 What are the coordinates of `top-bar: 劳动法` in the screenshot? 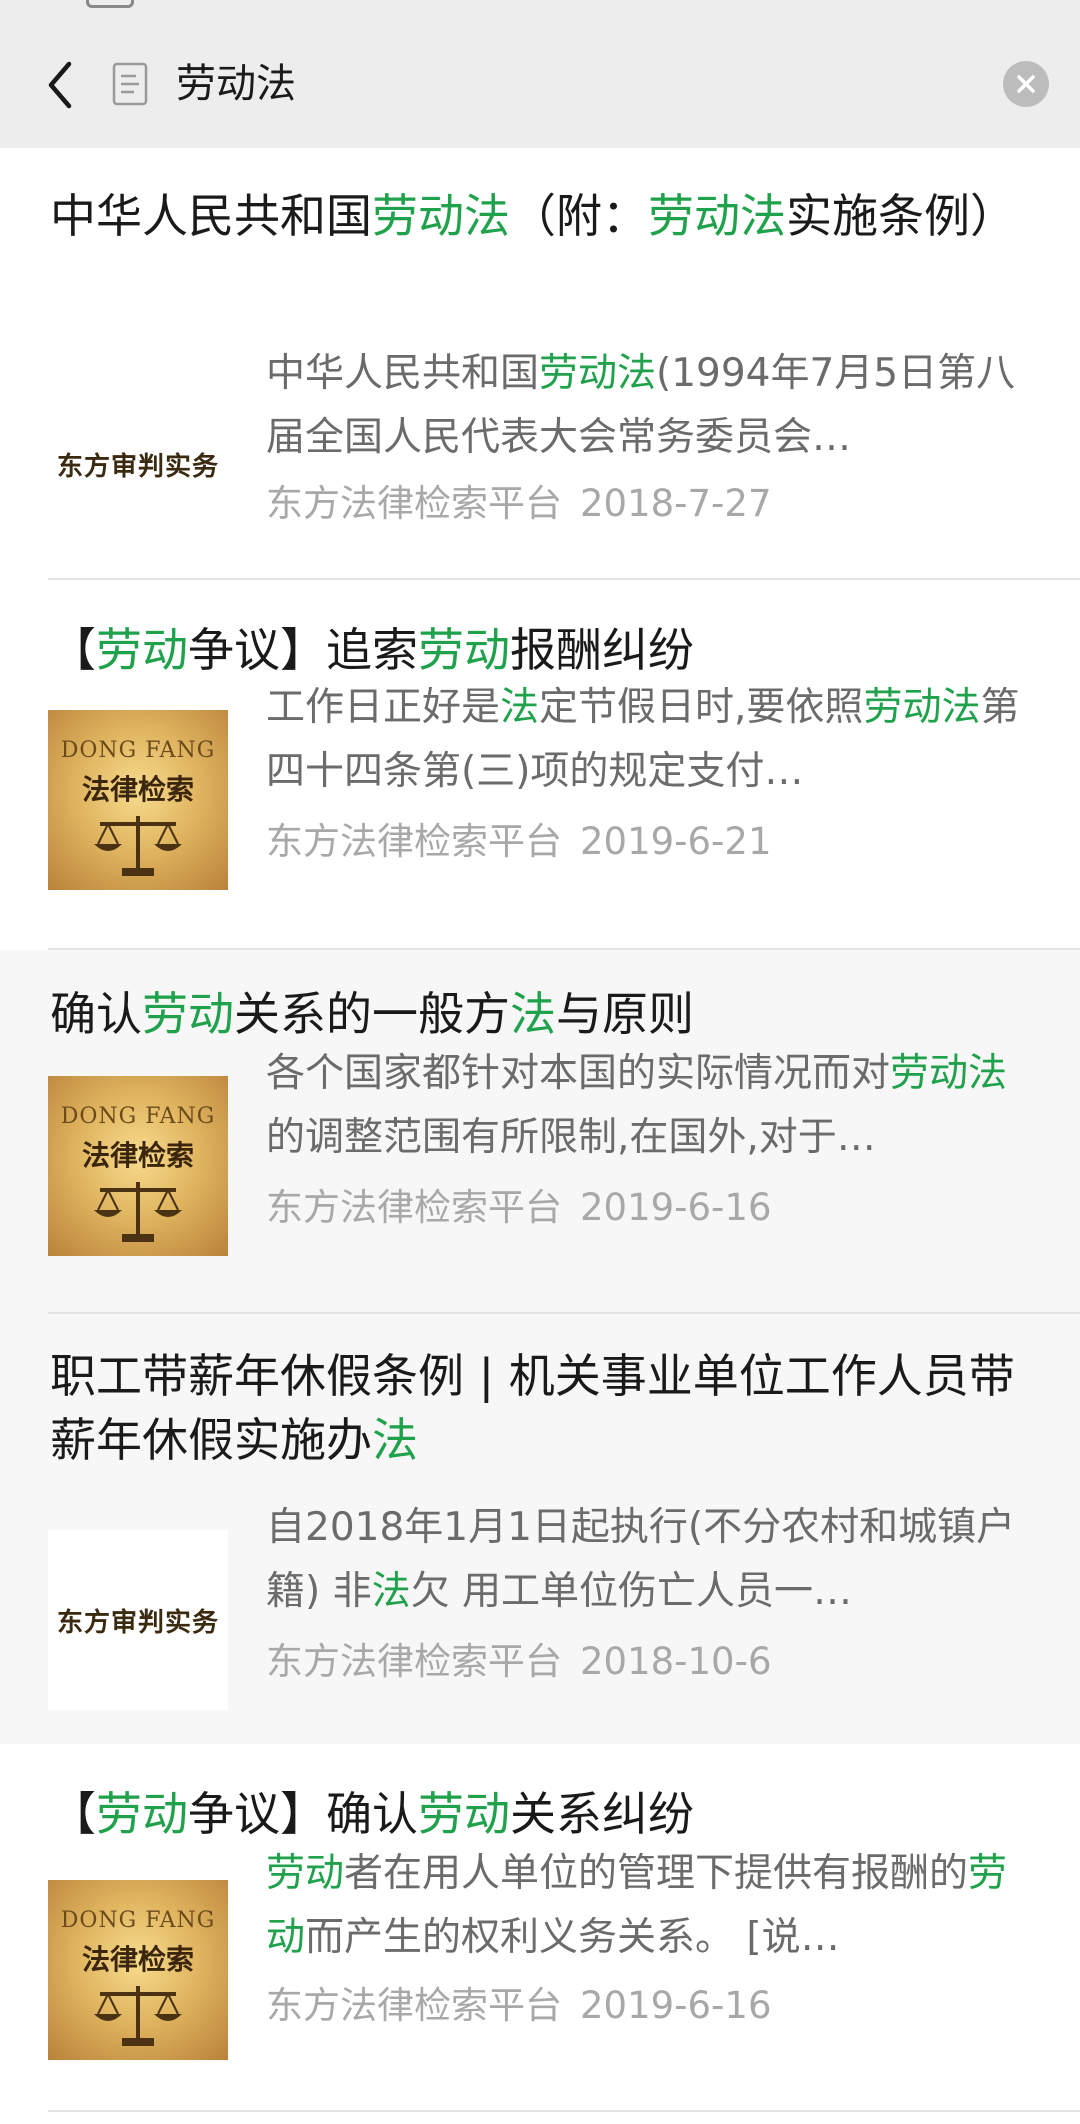 It's located at (540, 74).